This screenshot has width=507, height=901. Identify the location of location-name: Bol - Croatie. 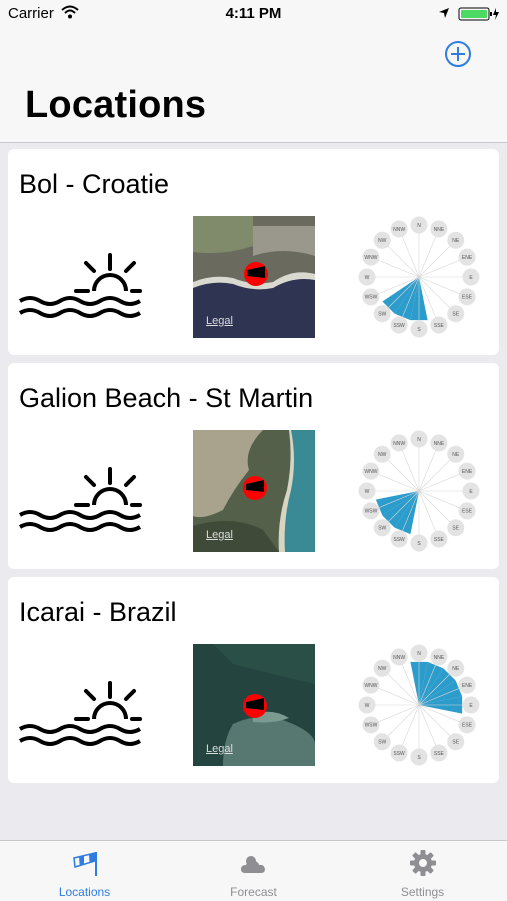
(94, 184).